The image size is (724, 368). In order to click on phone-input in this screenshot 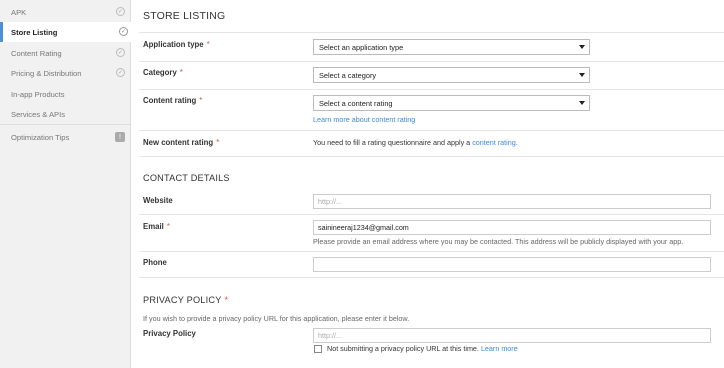, I will do `click(512, 264)`.